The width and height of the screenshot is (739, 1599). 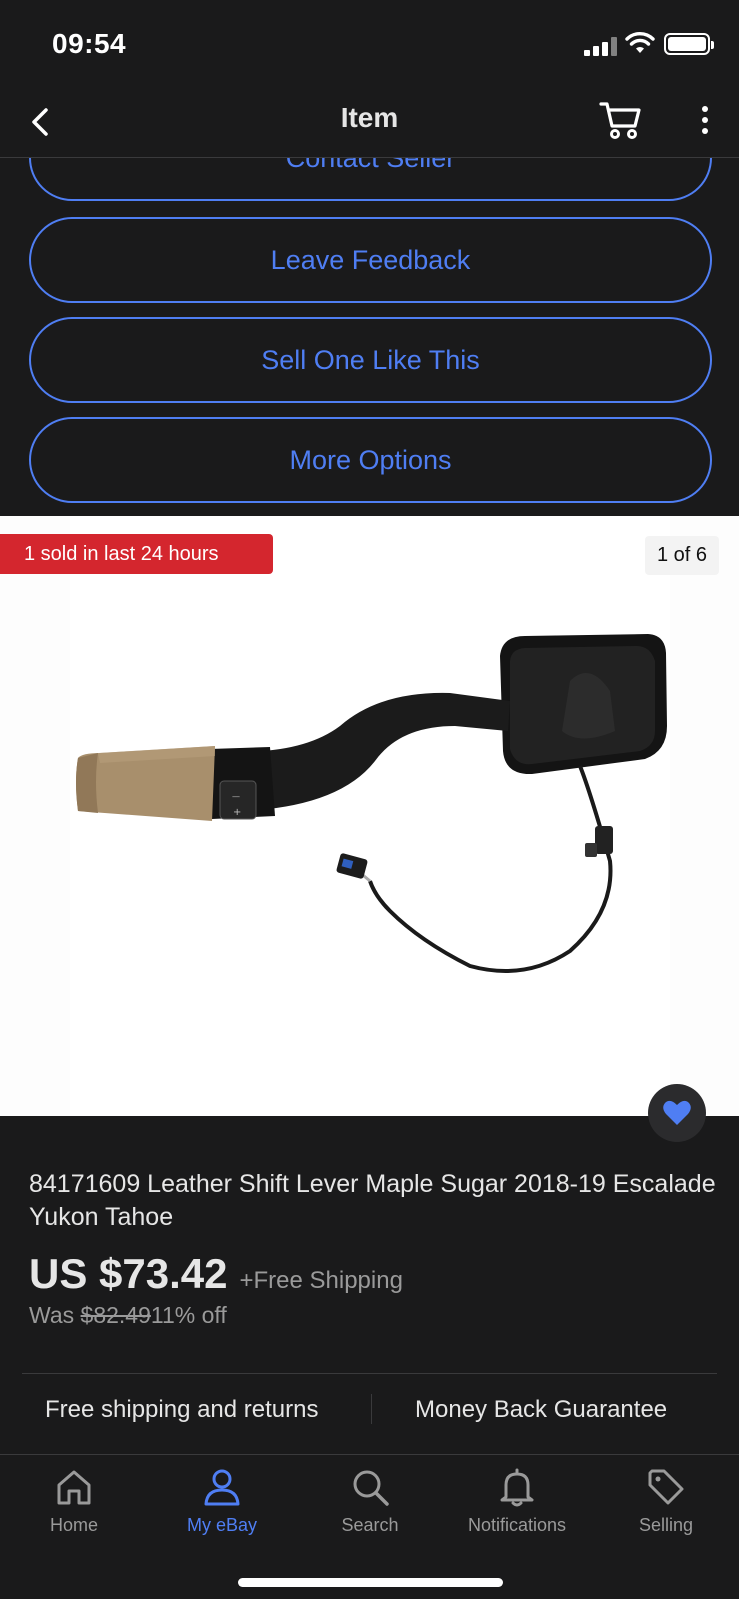 I want to click on tab-label: My eBay, so click(x=222, y=1525).